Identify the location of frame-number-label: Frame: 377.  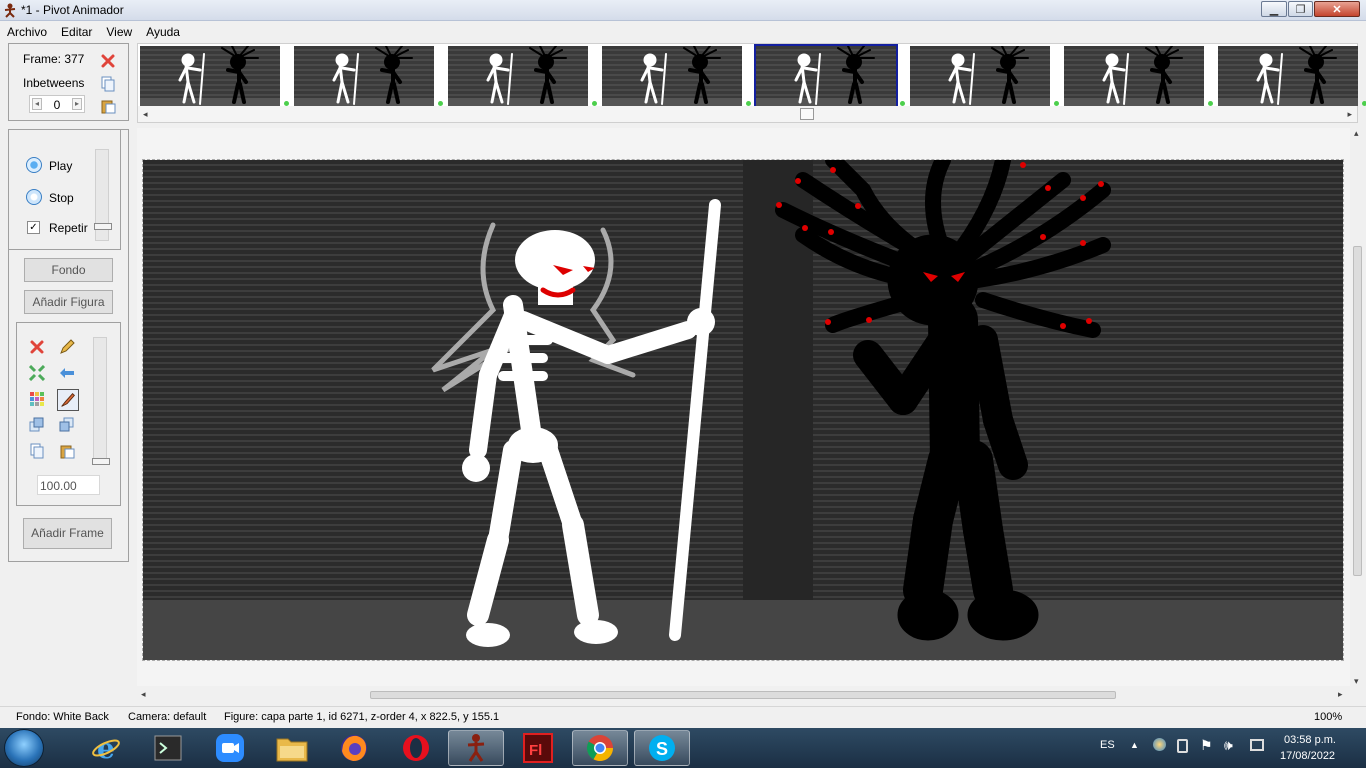
(54, 59).